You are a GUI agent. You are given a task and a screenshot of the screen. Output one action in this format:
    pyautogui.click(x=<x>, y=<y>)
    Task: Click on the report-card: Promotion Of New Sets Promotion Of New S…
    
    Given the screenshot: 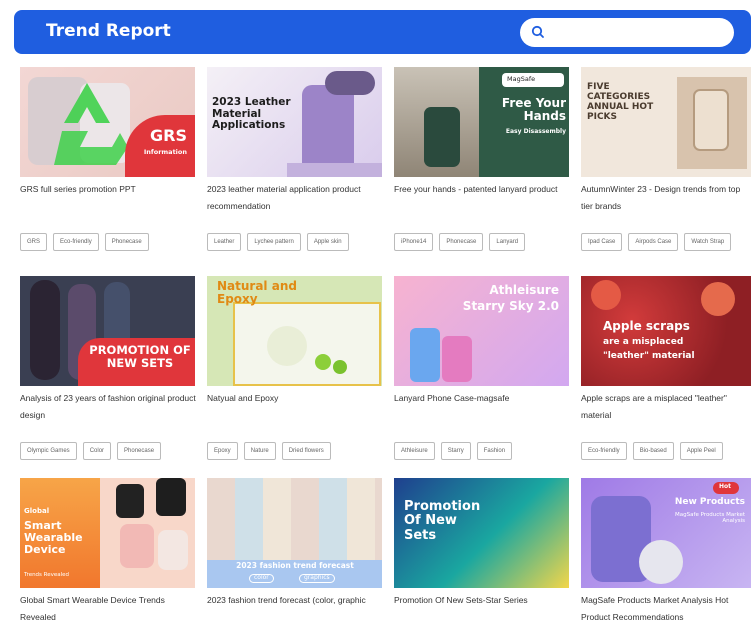 What is the action you would take?
    pyautogui.click(x=483, y=549)
    